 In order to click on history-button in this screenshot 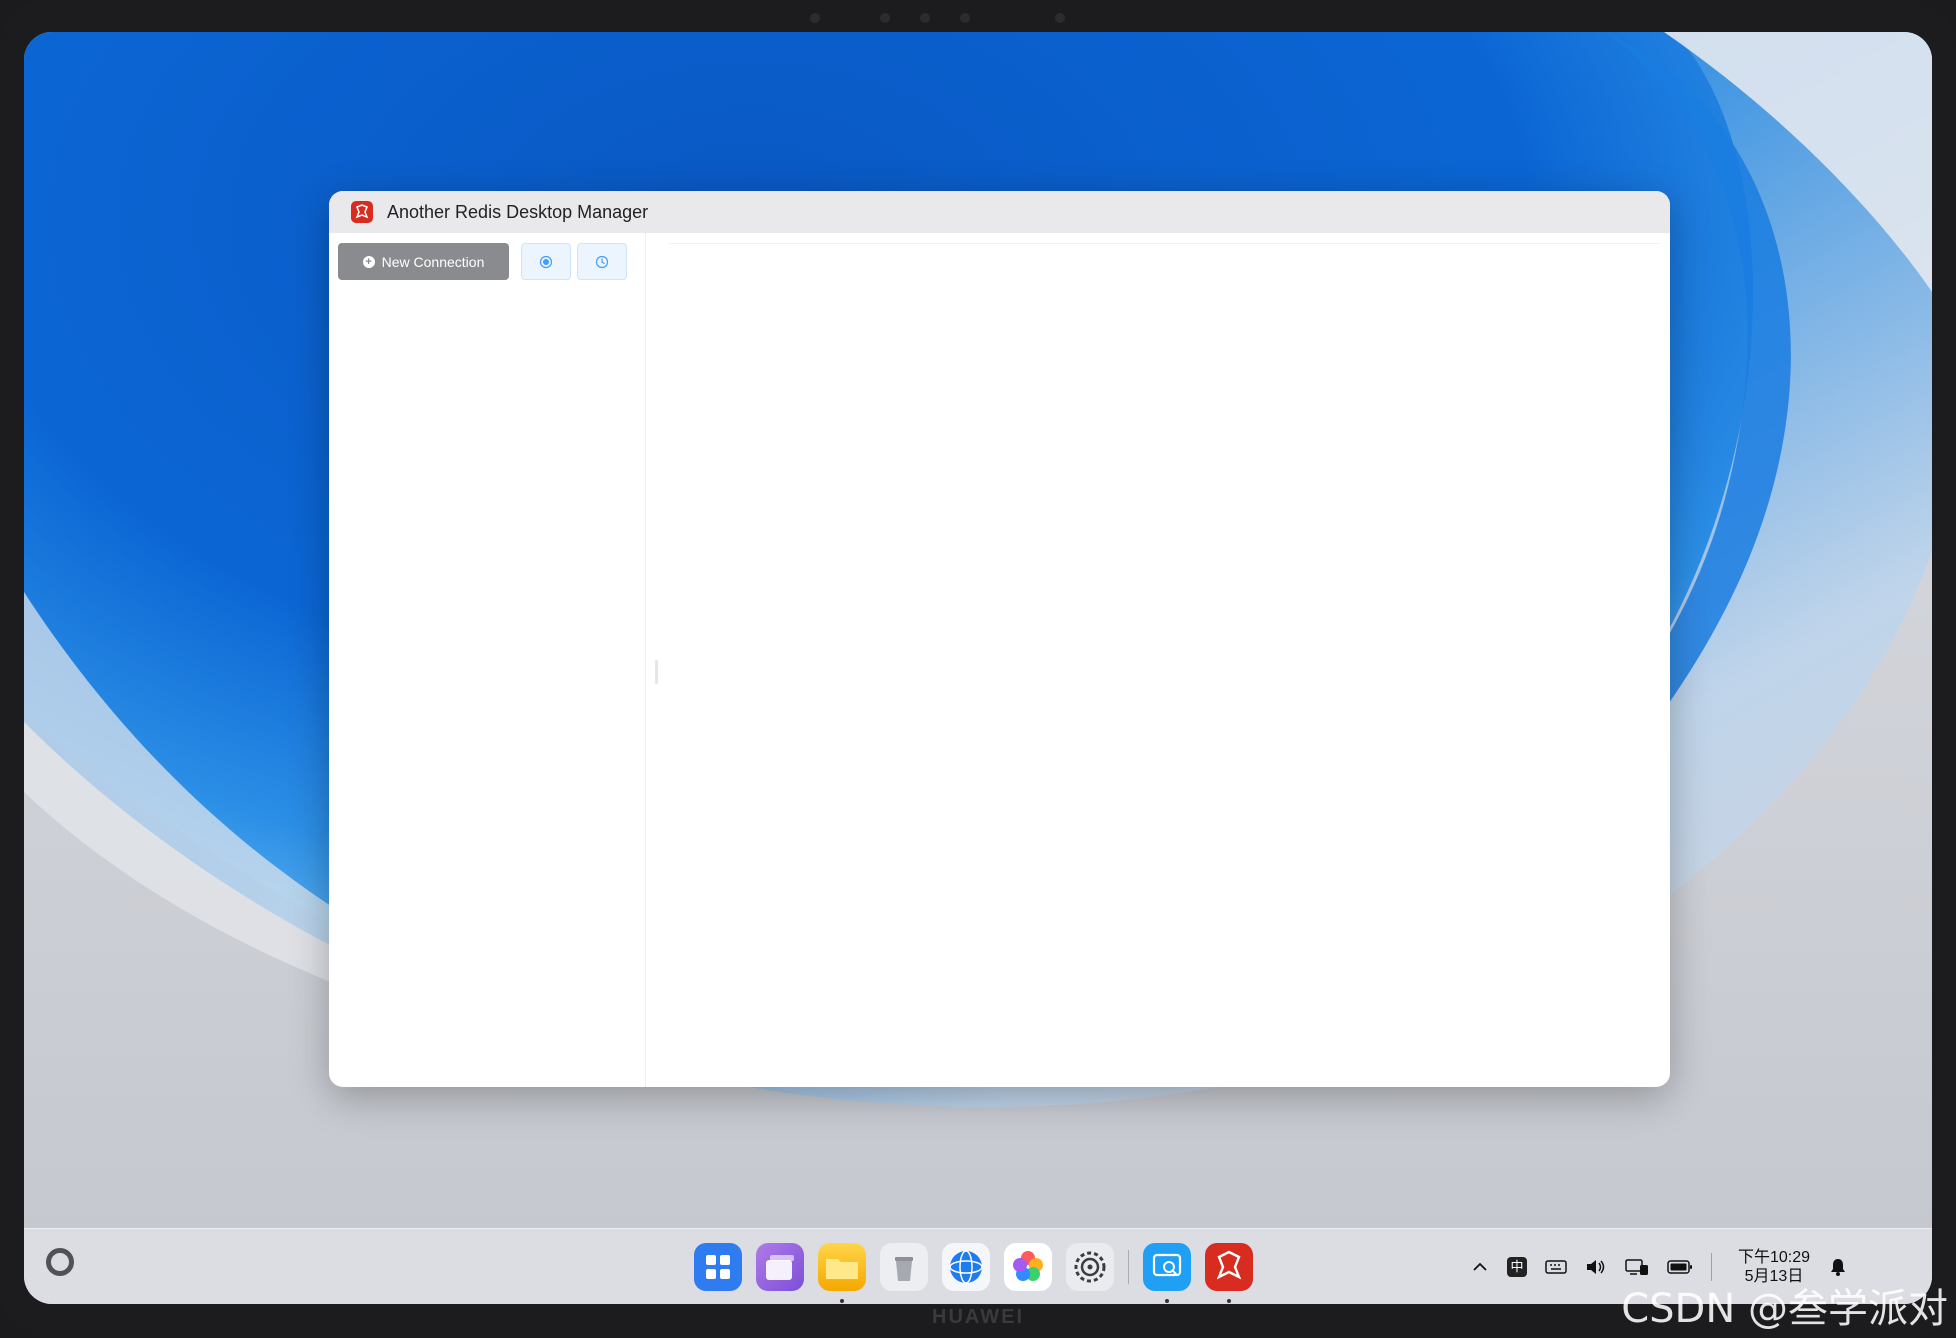, I will do `click(602, 261)`.